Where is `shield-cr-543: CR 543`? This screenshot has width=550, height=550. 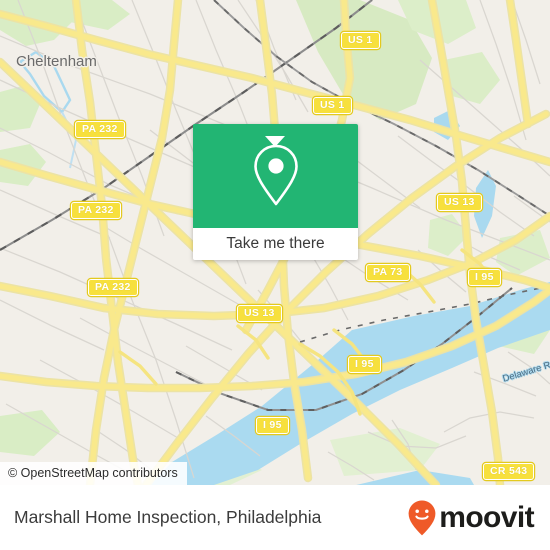 shield-cr-543: CR 543 is located at coordinates (509, 471).